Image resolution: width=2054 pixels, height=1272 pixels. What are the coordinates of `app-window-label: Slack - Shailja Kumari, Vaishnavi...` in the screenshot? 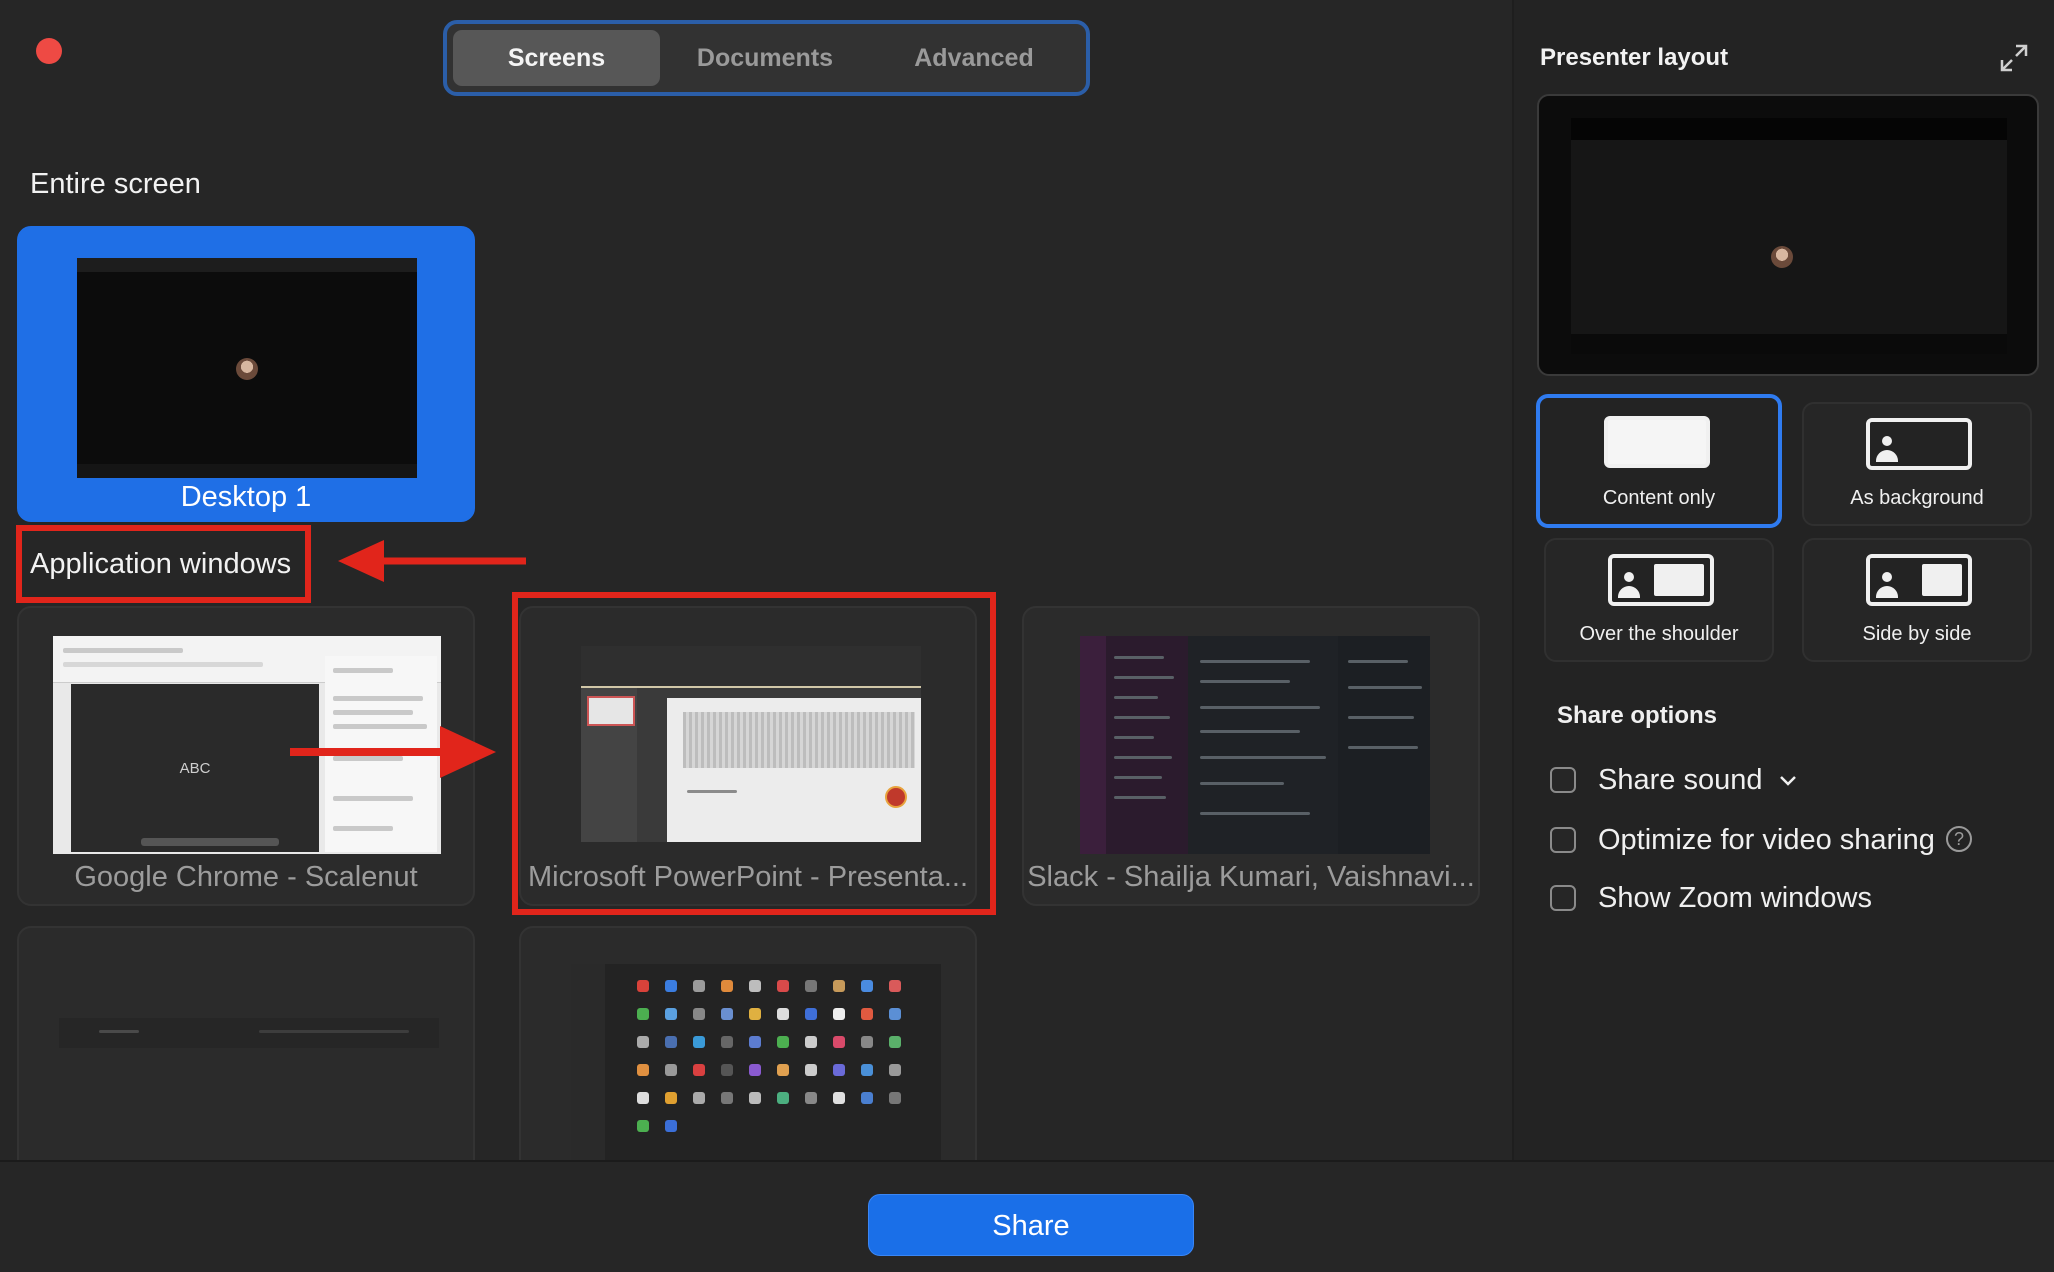 It's located at (1251, 877).